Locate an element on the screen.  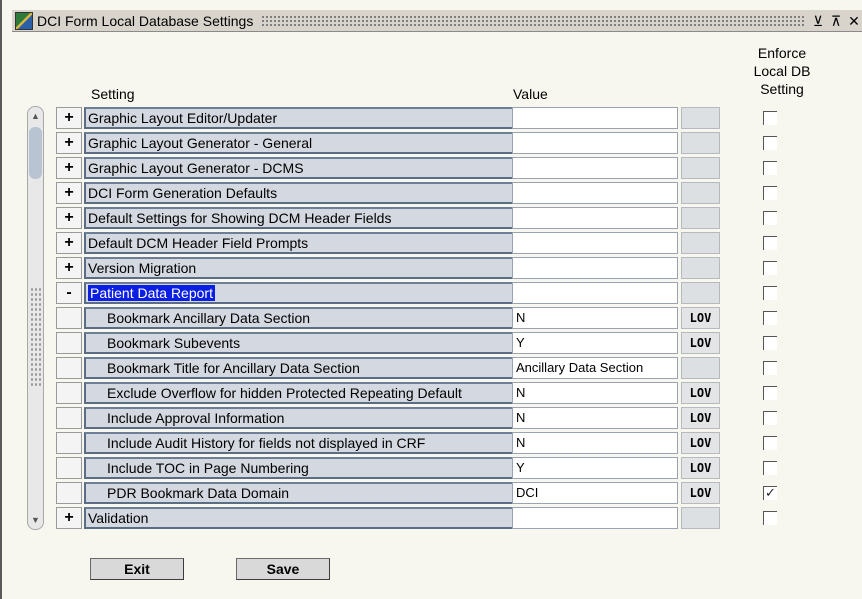
setting-label-text: Version Migration is located at coordinates (142, 268).